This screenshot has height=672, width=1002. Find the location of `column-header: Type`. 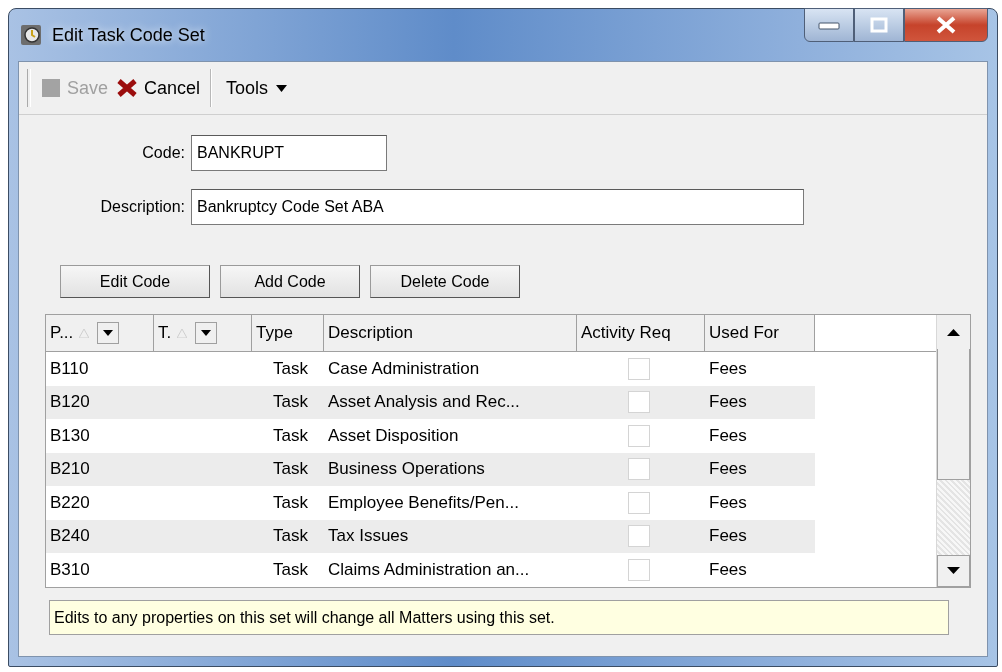

column-header: Type is located at coordinates (288, 333).